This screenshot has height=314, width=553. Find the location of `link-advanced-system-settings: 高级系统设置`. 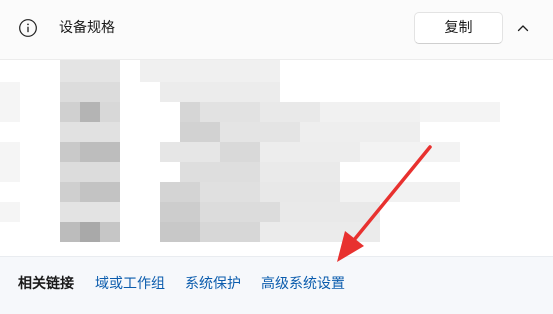

link-advanced-system-settings: 高级系统设置 is located at coordinates (303, 284).